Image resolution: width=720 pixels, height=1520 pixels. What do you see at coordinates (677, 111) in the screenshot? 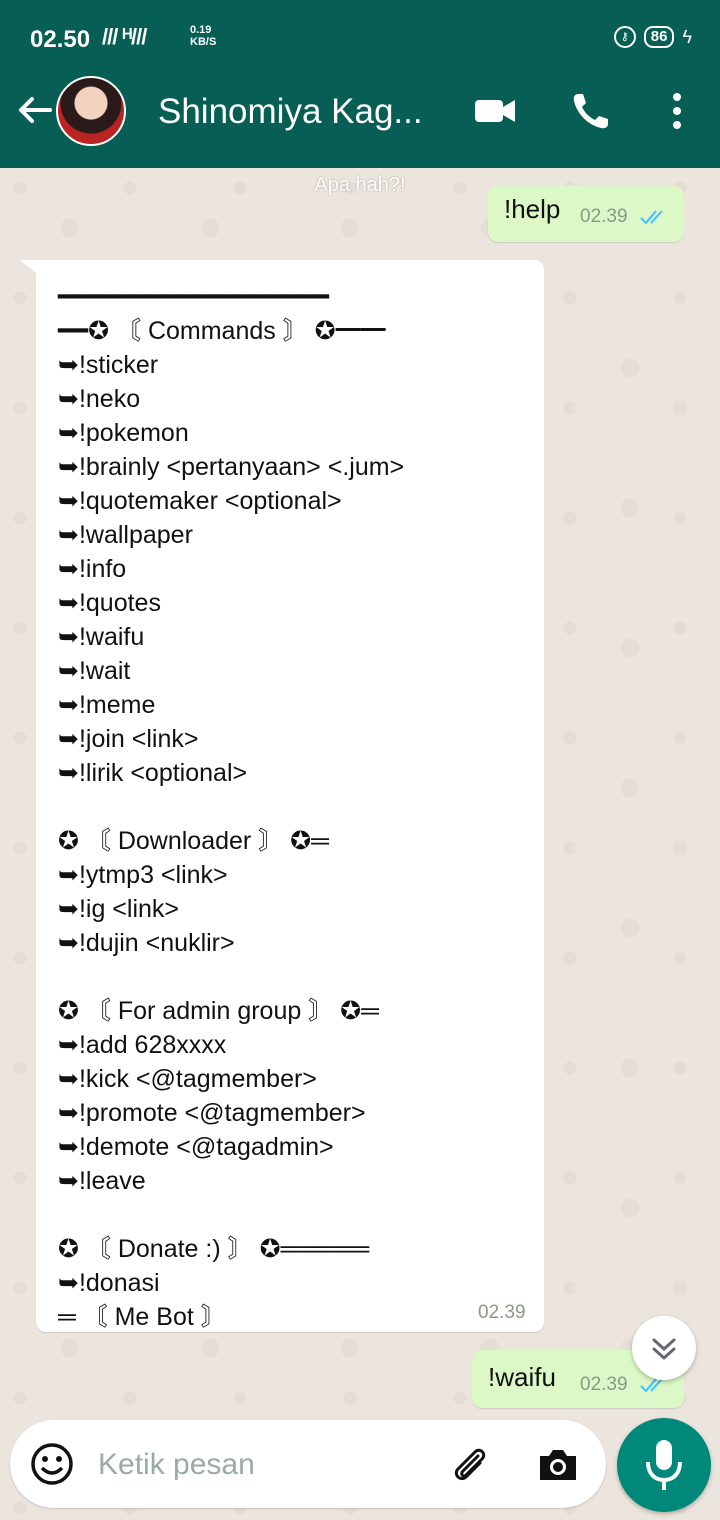
I see `more-vert-icon` at bounding box center [677, 111].